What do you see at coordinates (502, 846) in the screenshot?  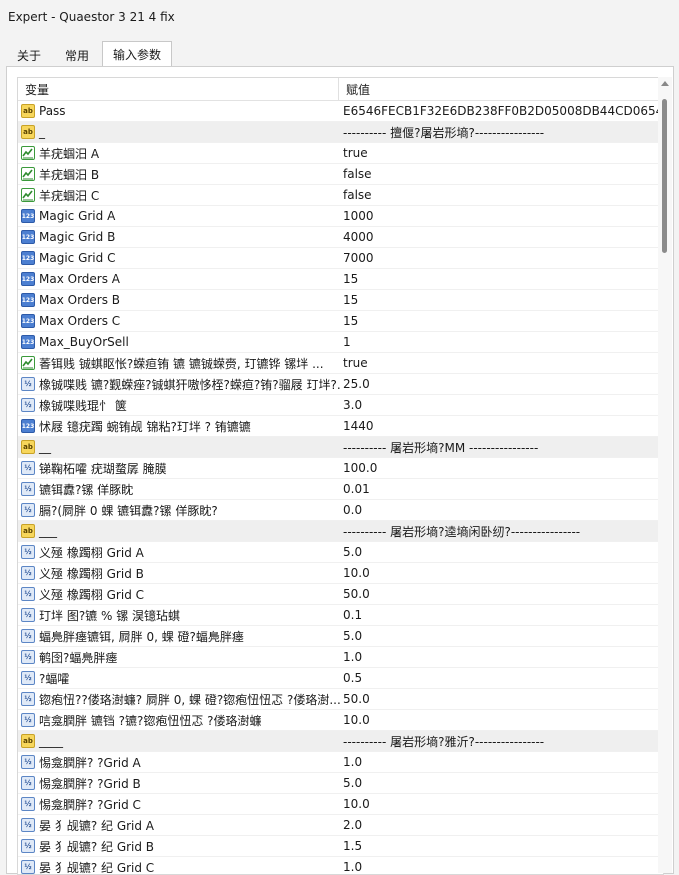 I see `value-cell: 1.5` at bounding box center [502, 846].